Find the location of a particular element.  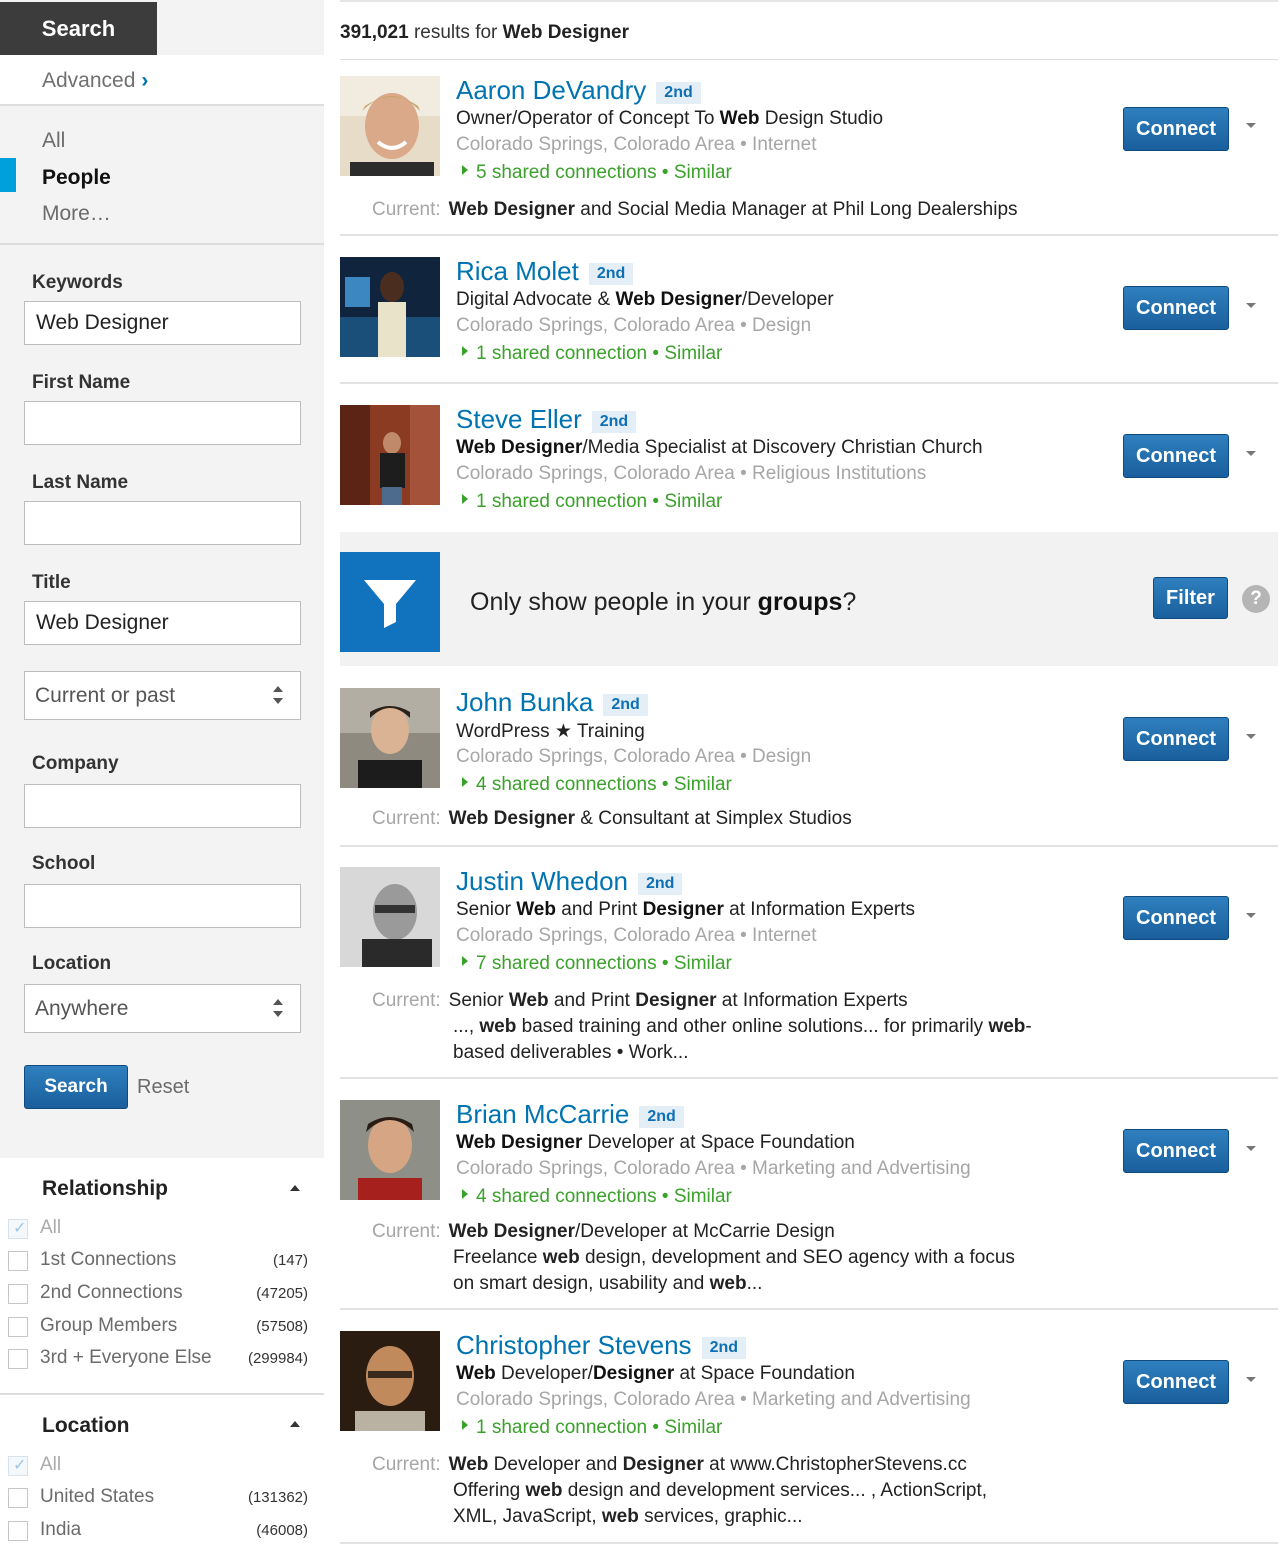

search-button: Search is located at coordinates (76, 1087).